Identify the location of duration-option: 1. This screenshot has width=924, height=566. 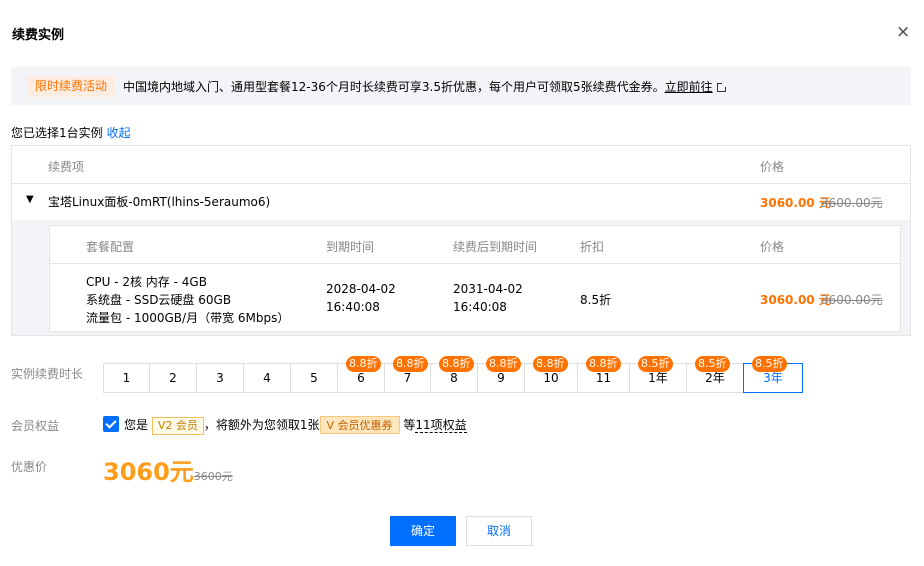
(126, 378).